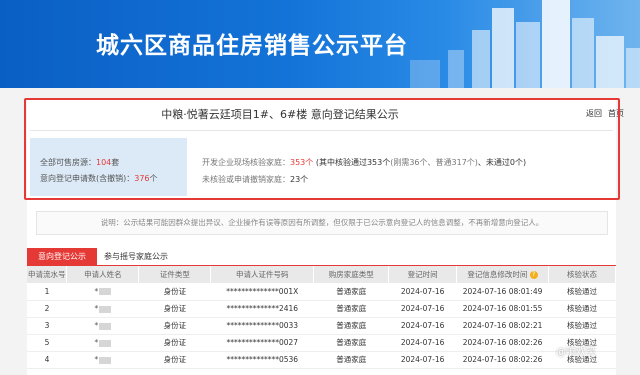 Image resolution: width=640 pixels, height=375 pixels. I want to click on column-header: 核验状态, so click(582, 274).